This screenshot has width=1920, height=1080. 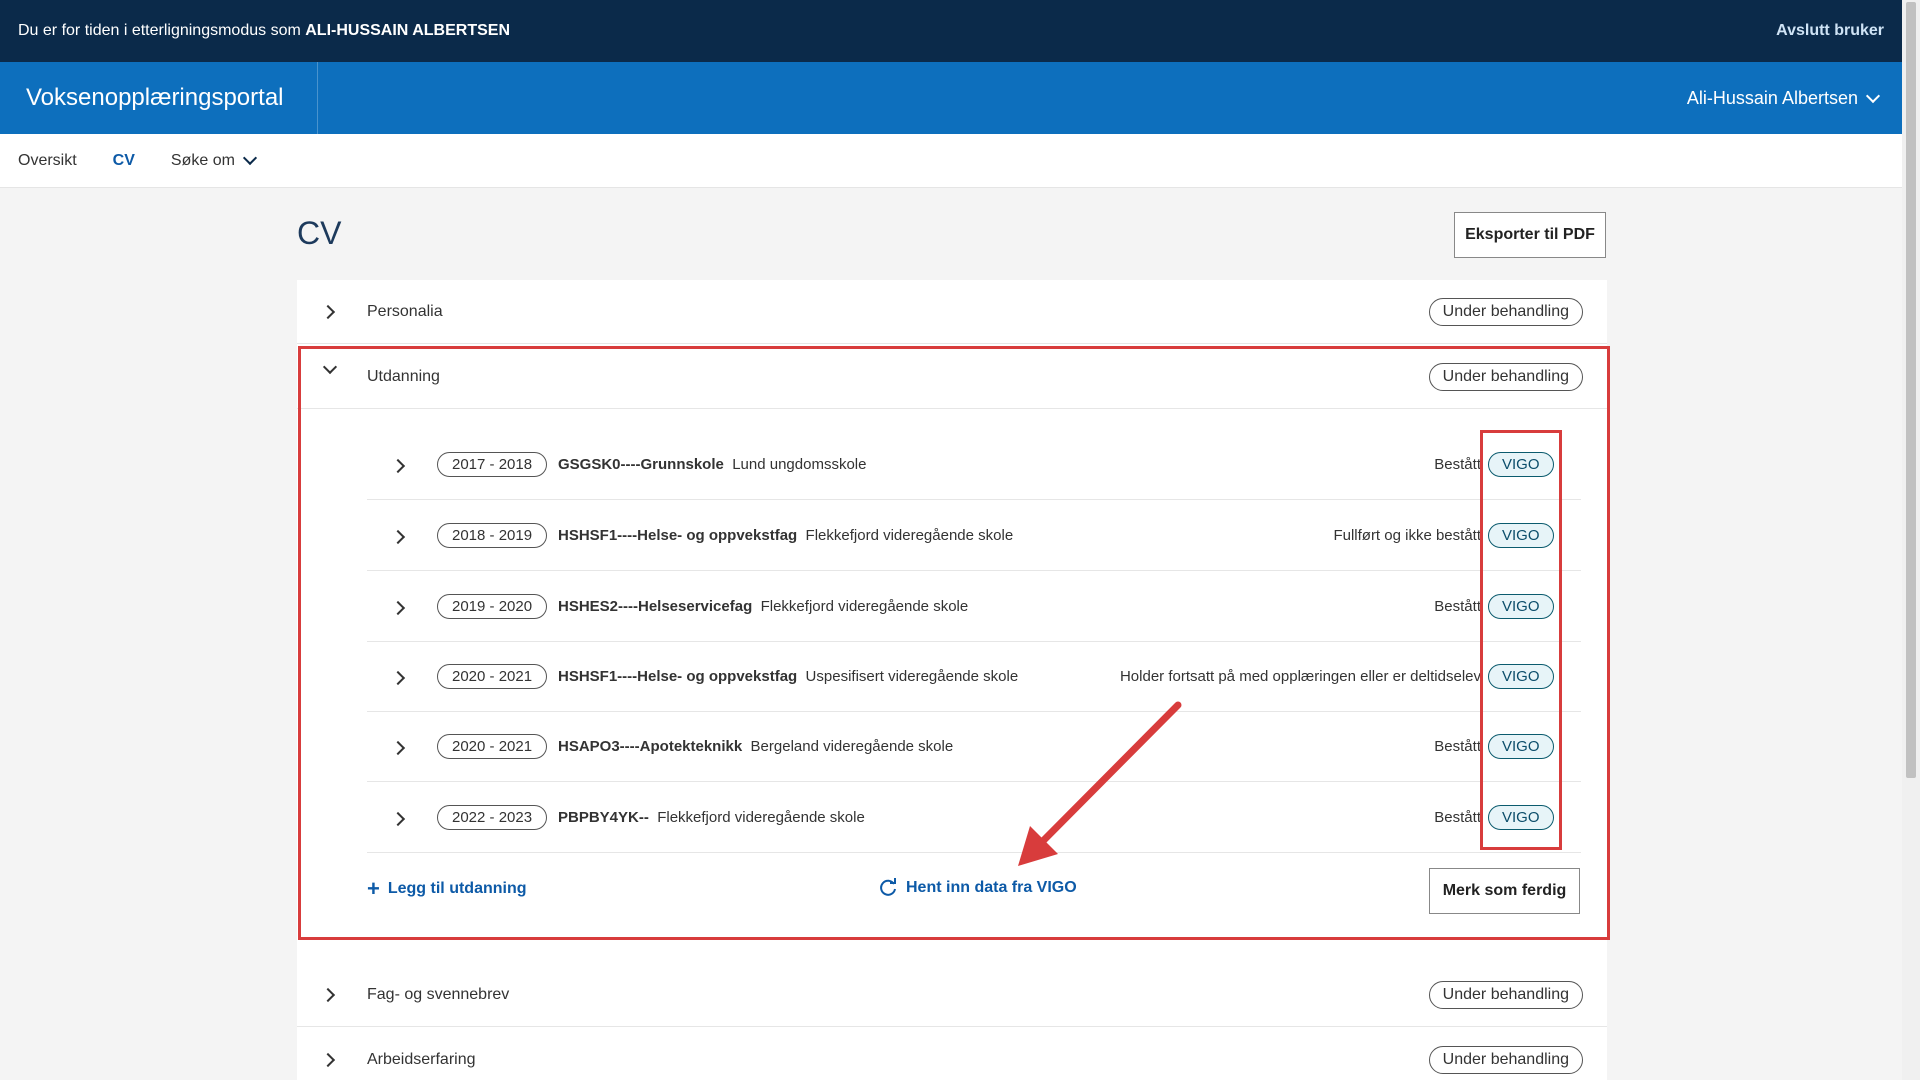 What do you see at coordinates (1772, 97) in the screenshot?
I see `user-menu-name: Ali-Hussain Albertsen` at bounding box center [1772, 97].